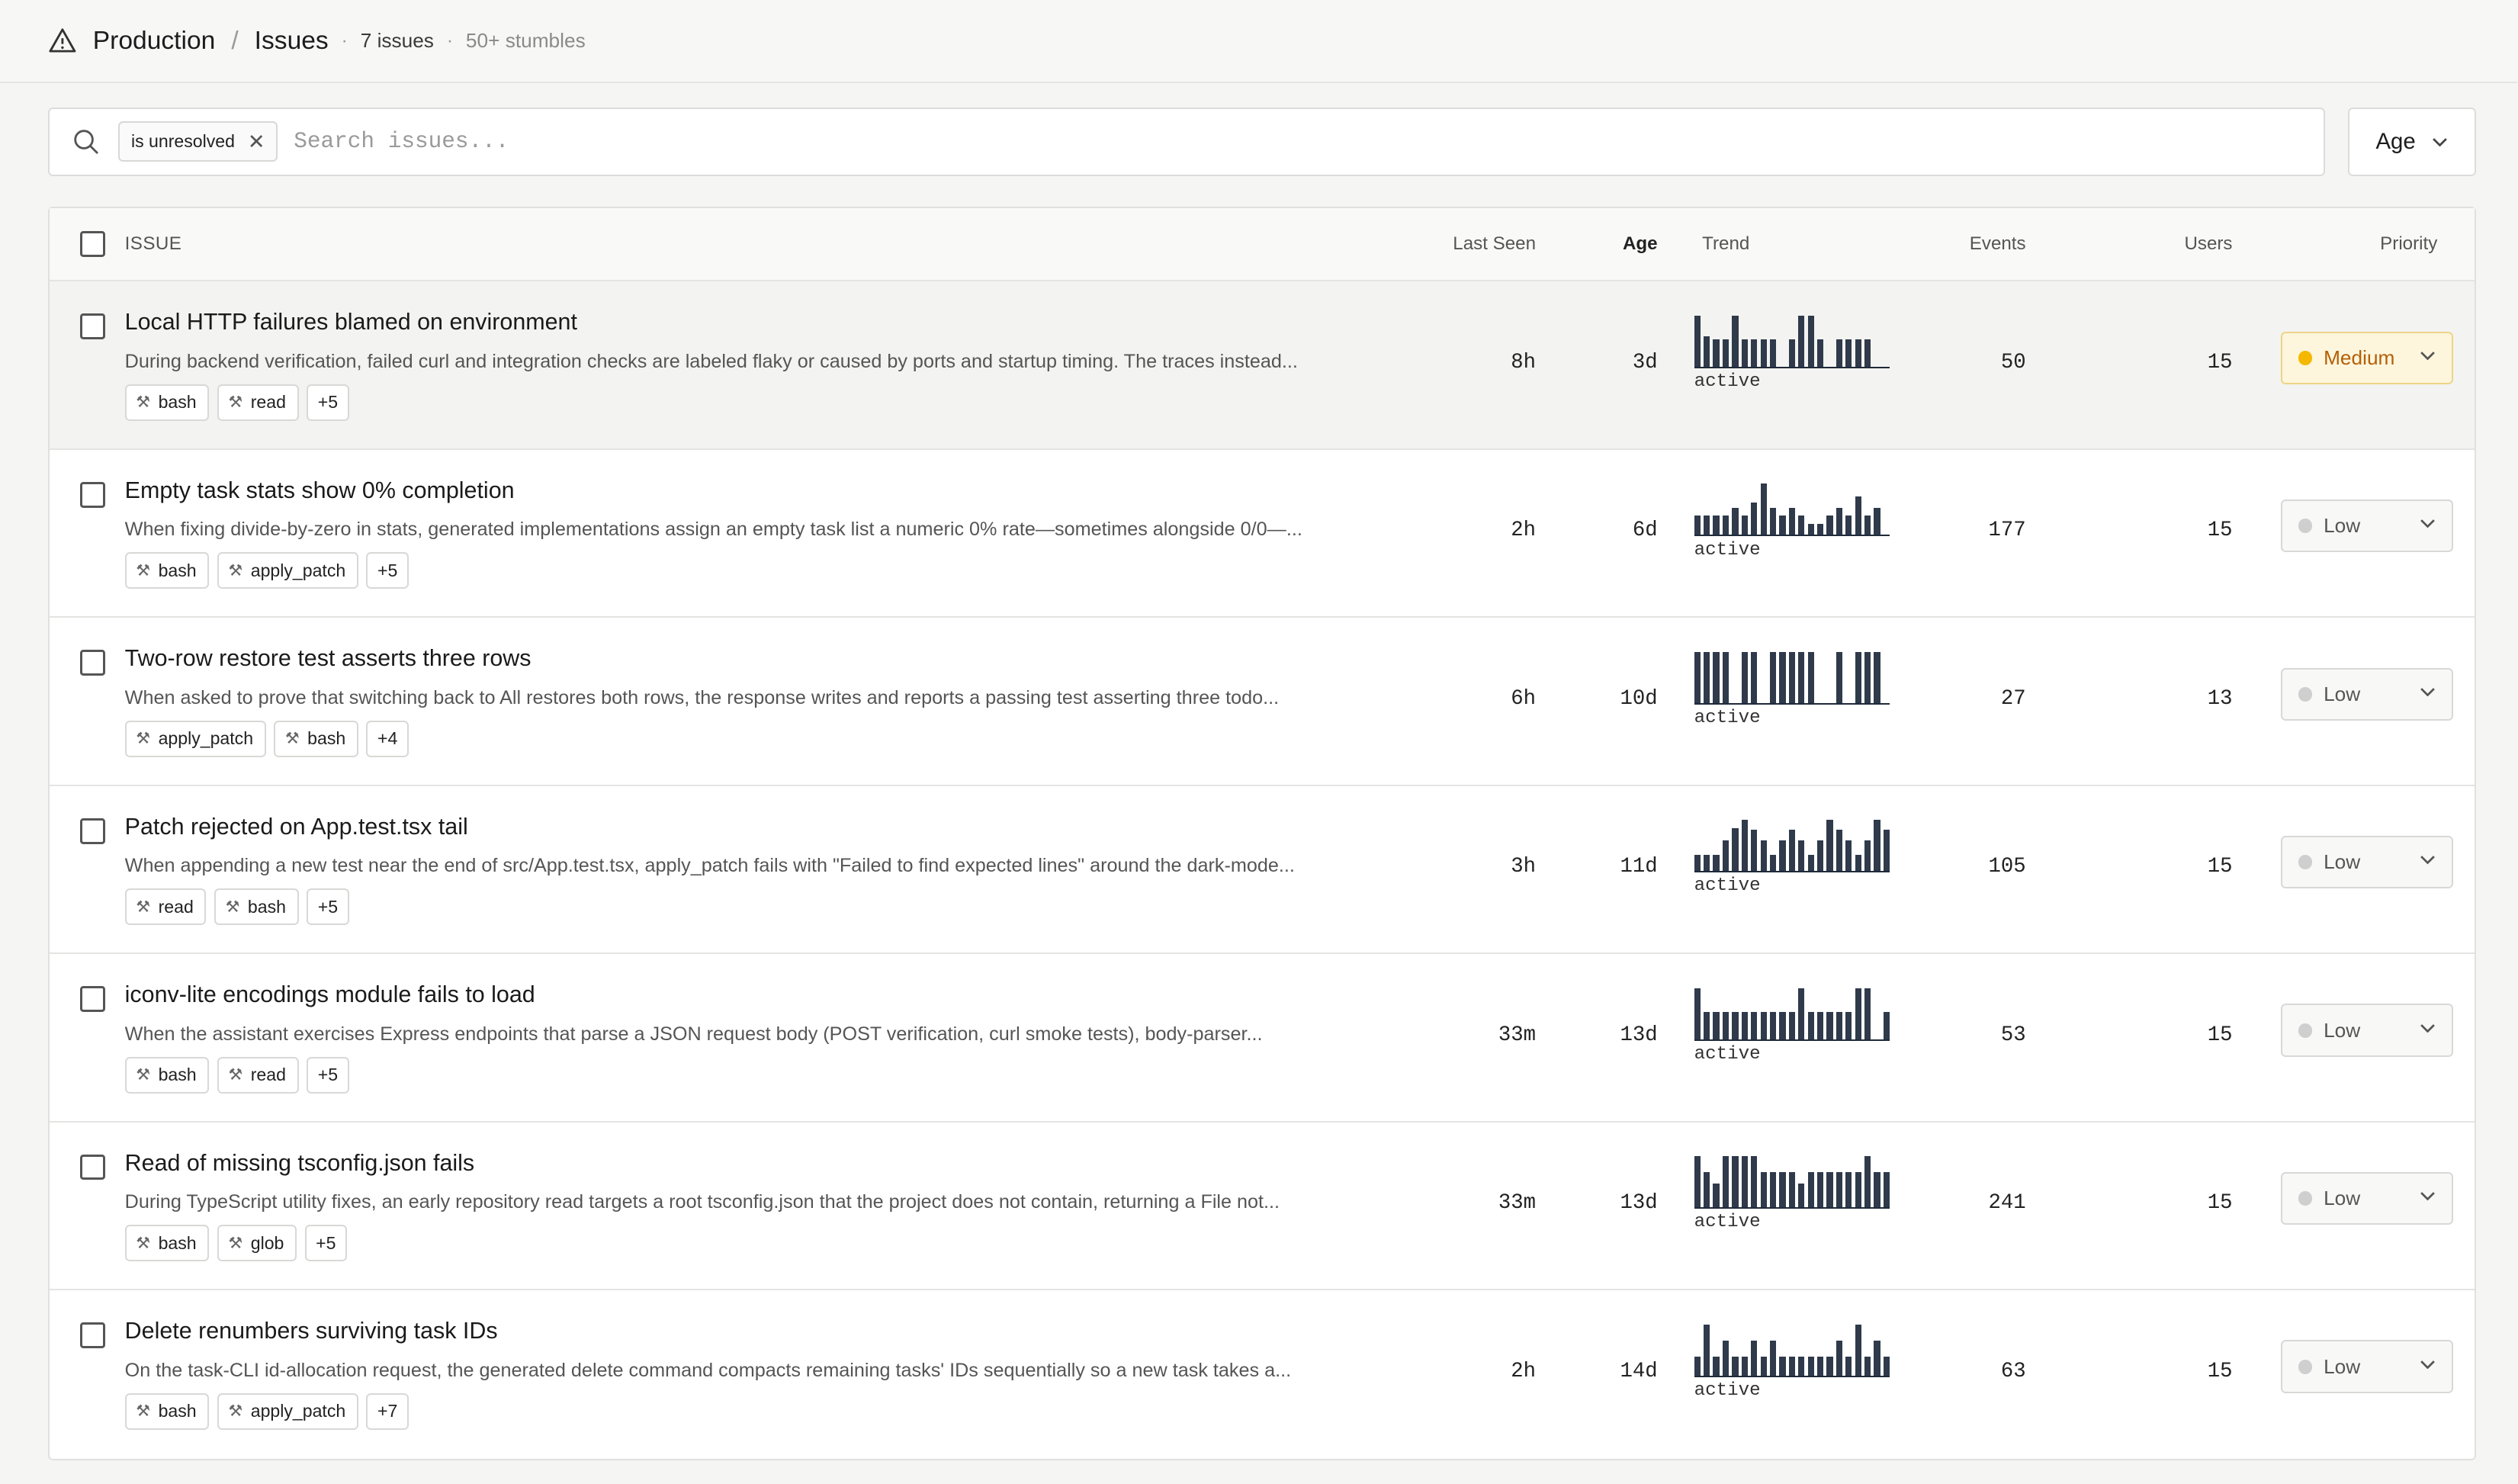 This screenshot has height=1484, width=2518. I want to click on column-age: Age, so click(1640, 244).